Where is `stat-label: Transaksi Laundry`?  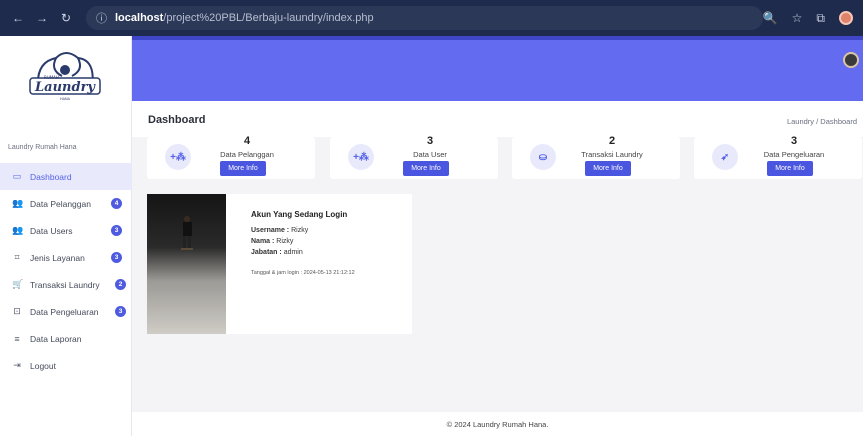
stat-label: Transaksi Laundry is located at coordinates (612, 154).